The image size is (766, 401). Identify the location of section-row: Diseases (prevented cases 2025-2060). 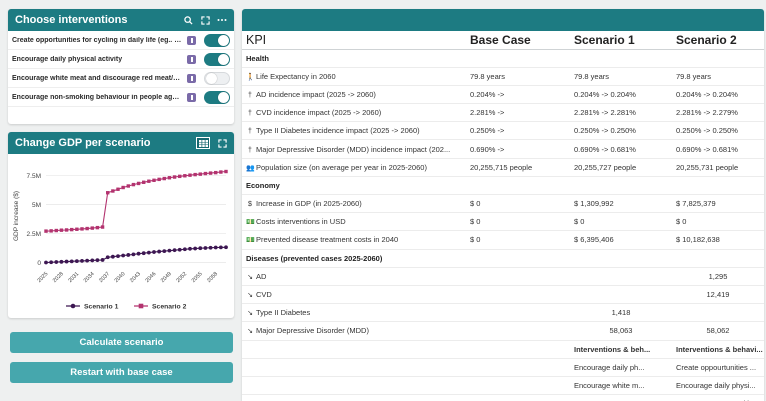
(503, 258).